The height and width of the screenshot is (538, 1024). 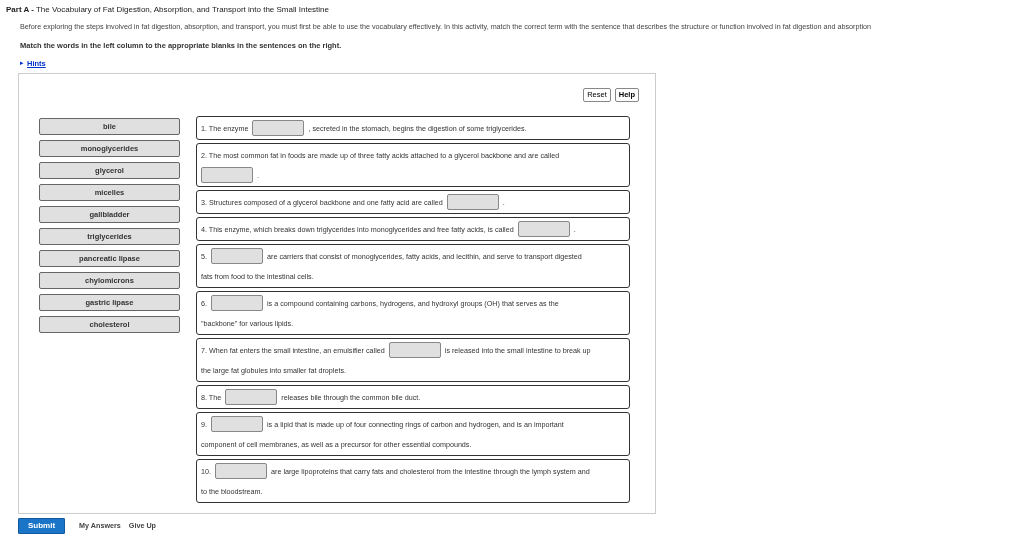 What do you see at coordinates (42, 526) in the screenshot?
I see `submit-button: Submit` at bounding box center [42, 526].